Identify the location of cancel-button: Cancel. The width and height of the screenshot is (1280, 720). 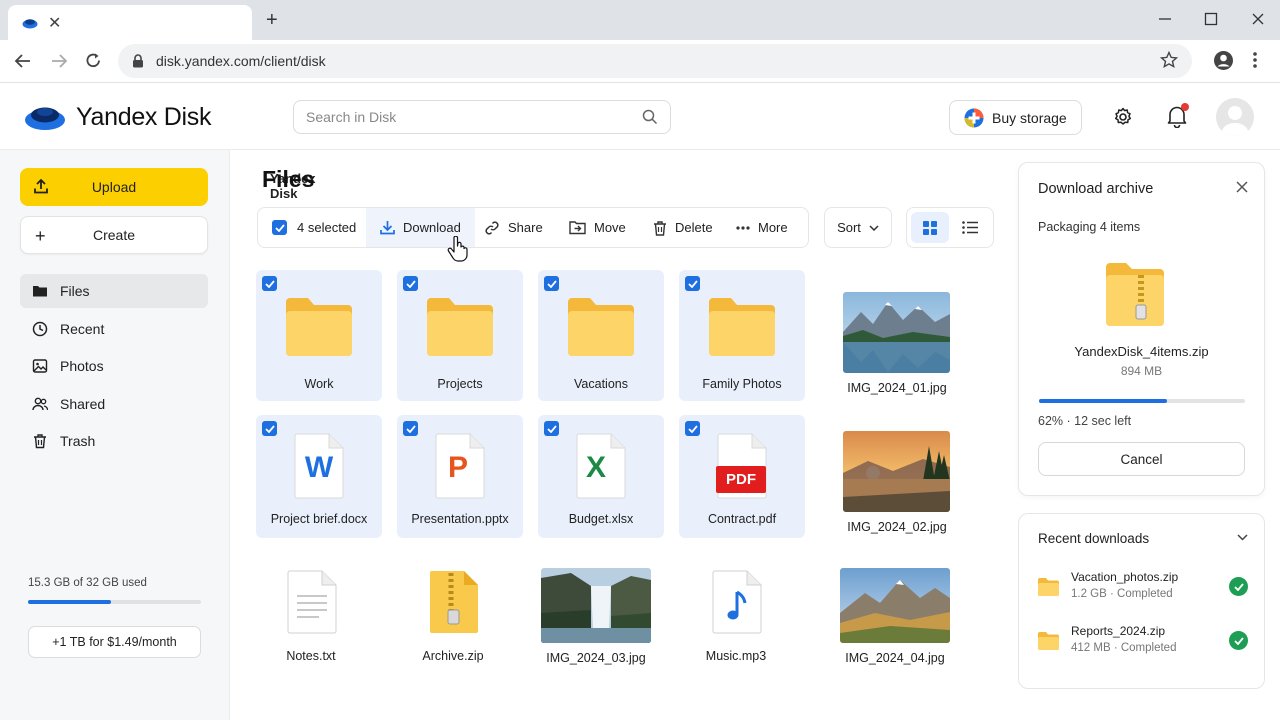
(1141, 459).